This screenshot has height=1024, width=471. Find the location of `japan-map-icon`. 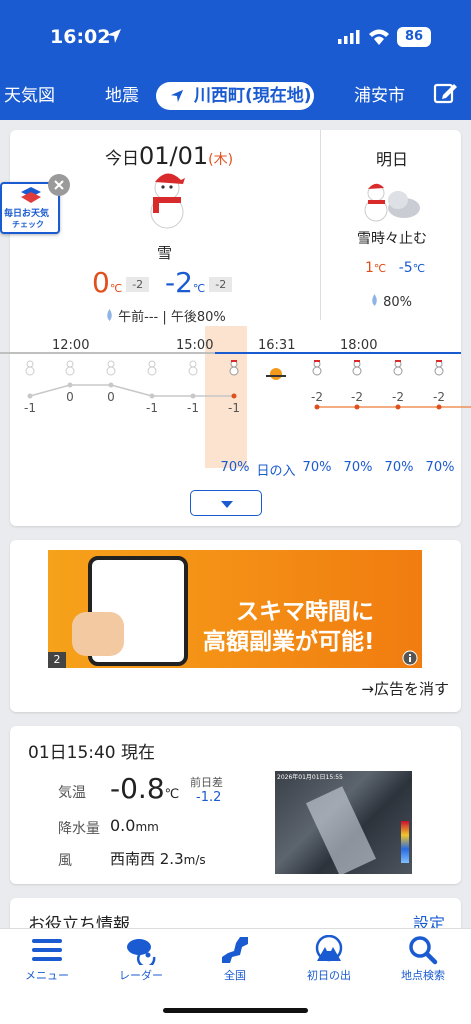

japan-map-icon is located at coordinates (235, 950).